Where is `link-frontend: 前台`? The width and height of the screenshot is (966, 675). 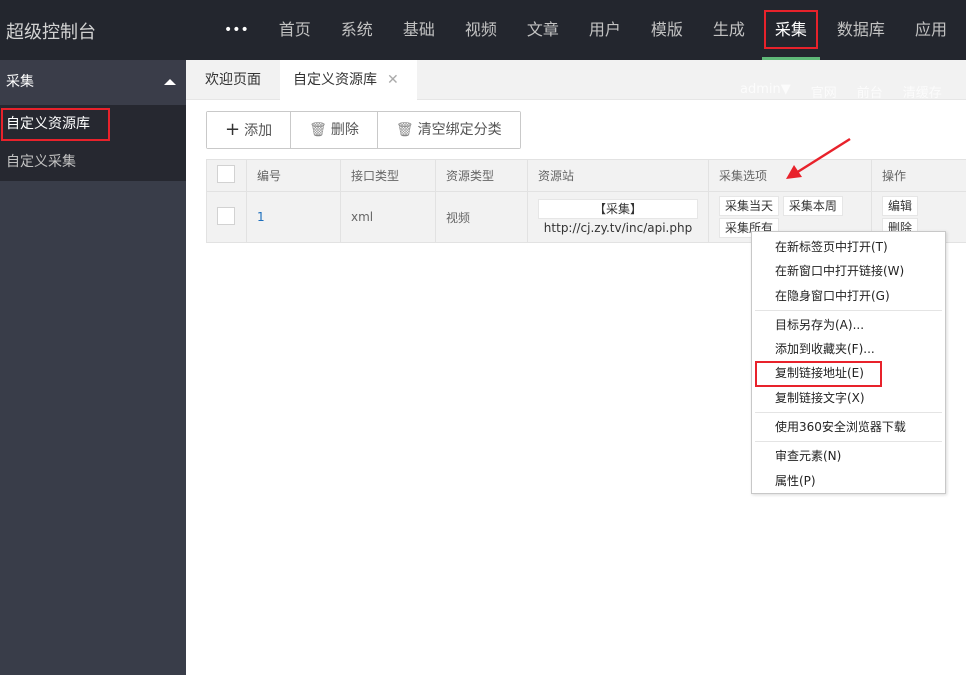 link-frontend: 前台 is located at coordinates (870, 91).